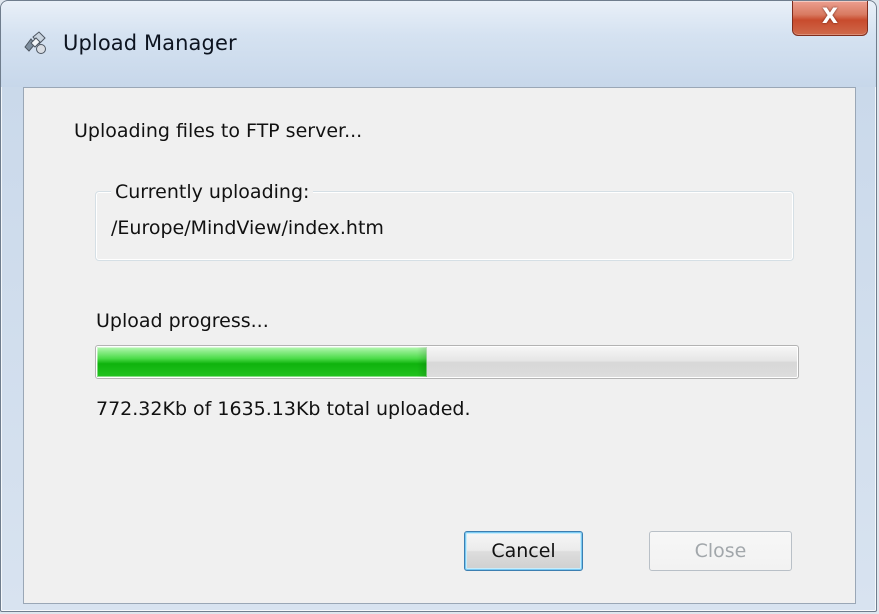 The height and width of the screenshot is (614, 879). Describe the element at coordinates (523, 551) in the screenshot. I see `cancel-button: Cancel` at that location.